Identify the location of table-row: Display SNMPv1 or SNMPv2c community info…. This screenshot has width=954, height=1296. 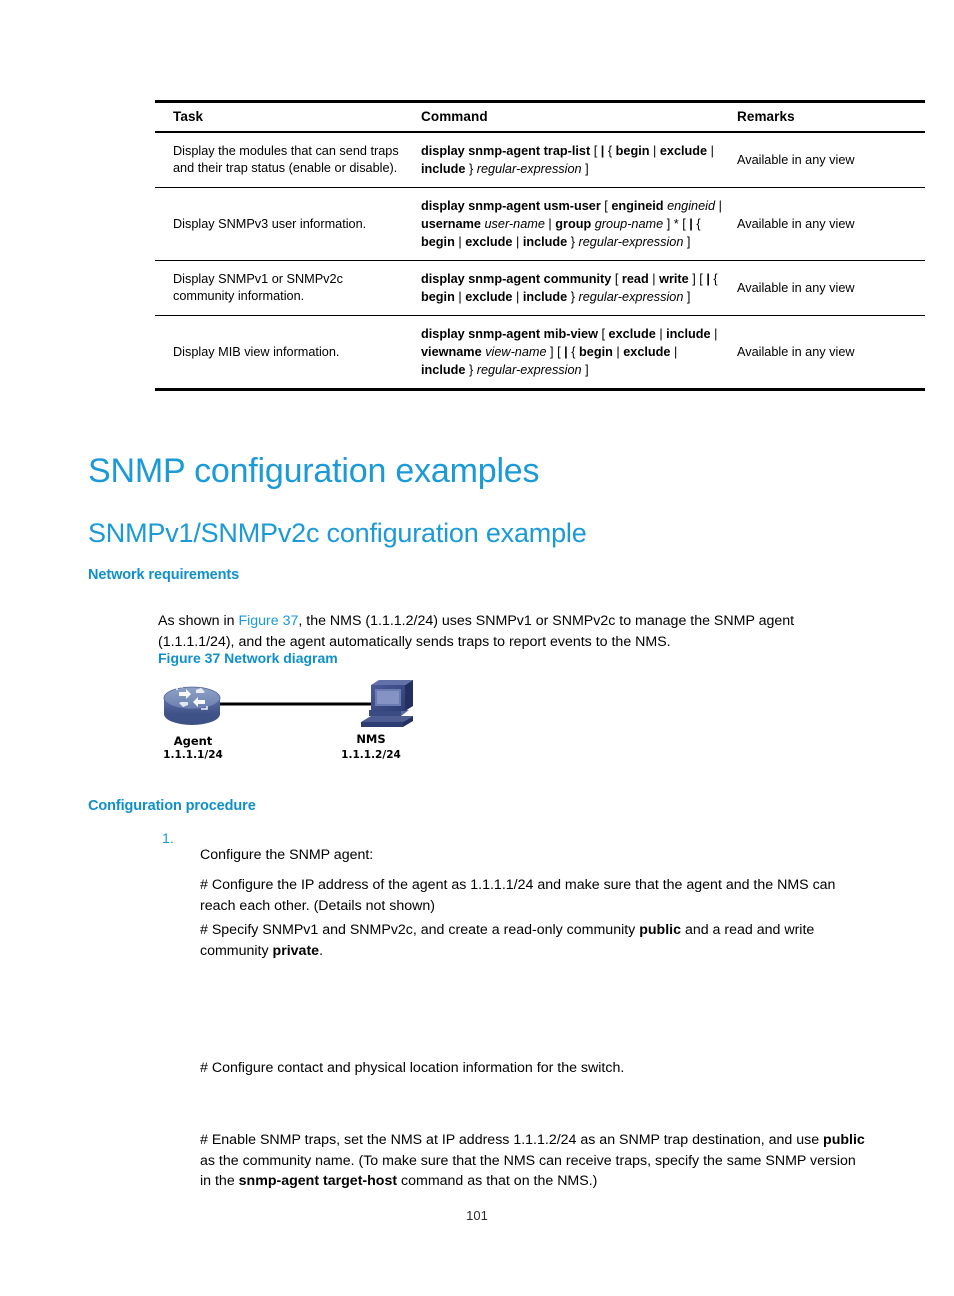
(540, 288).